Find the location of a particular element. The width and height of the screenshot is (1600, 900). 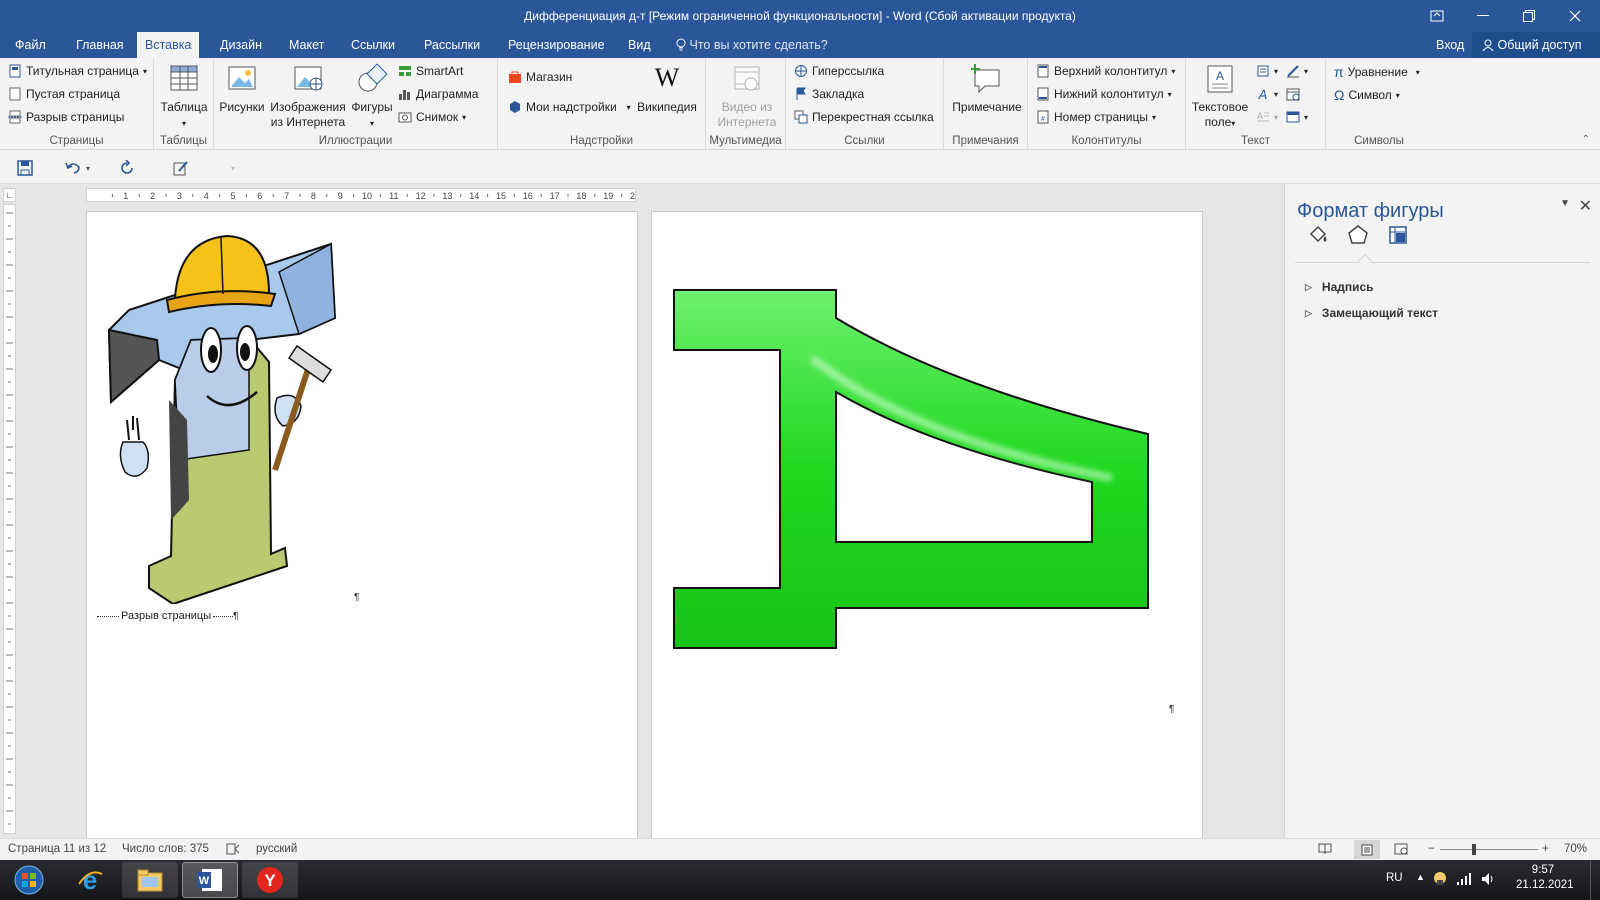

footer-button: Нижний колонтитул ▾ is located at coordinates (1104, 94).